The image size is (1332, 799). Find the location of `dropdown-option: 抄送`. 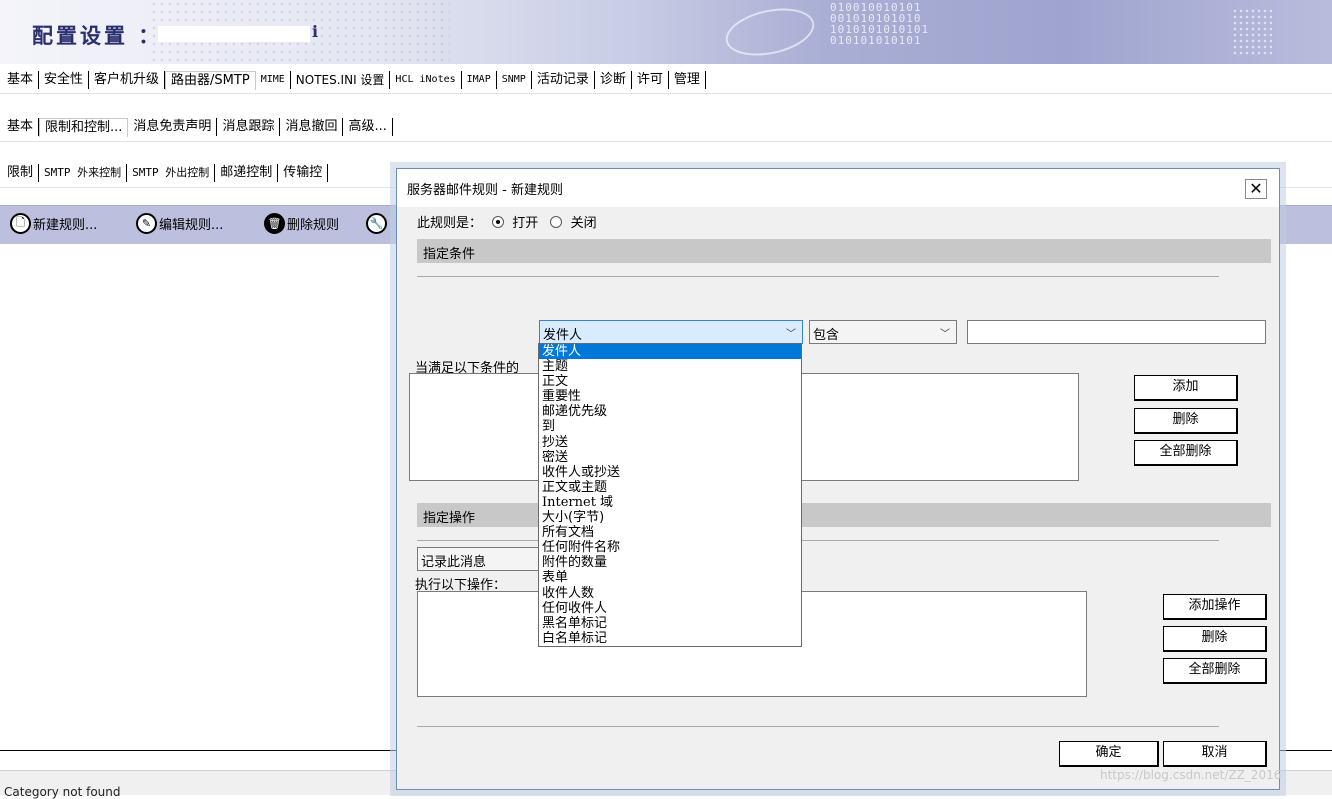

dropdown-option: 抄送 is located at coordinates (670, 442).